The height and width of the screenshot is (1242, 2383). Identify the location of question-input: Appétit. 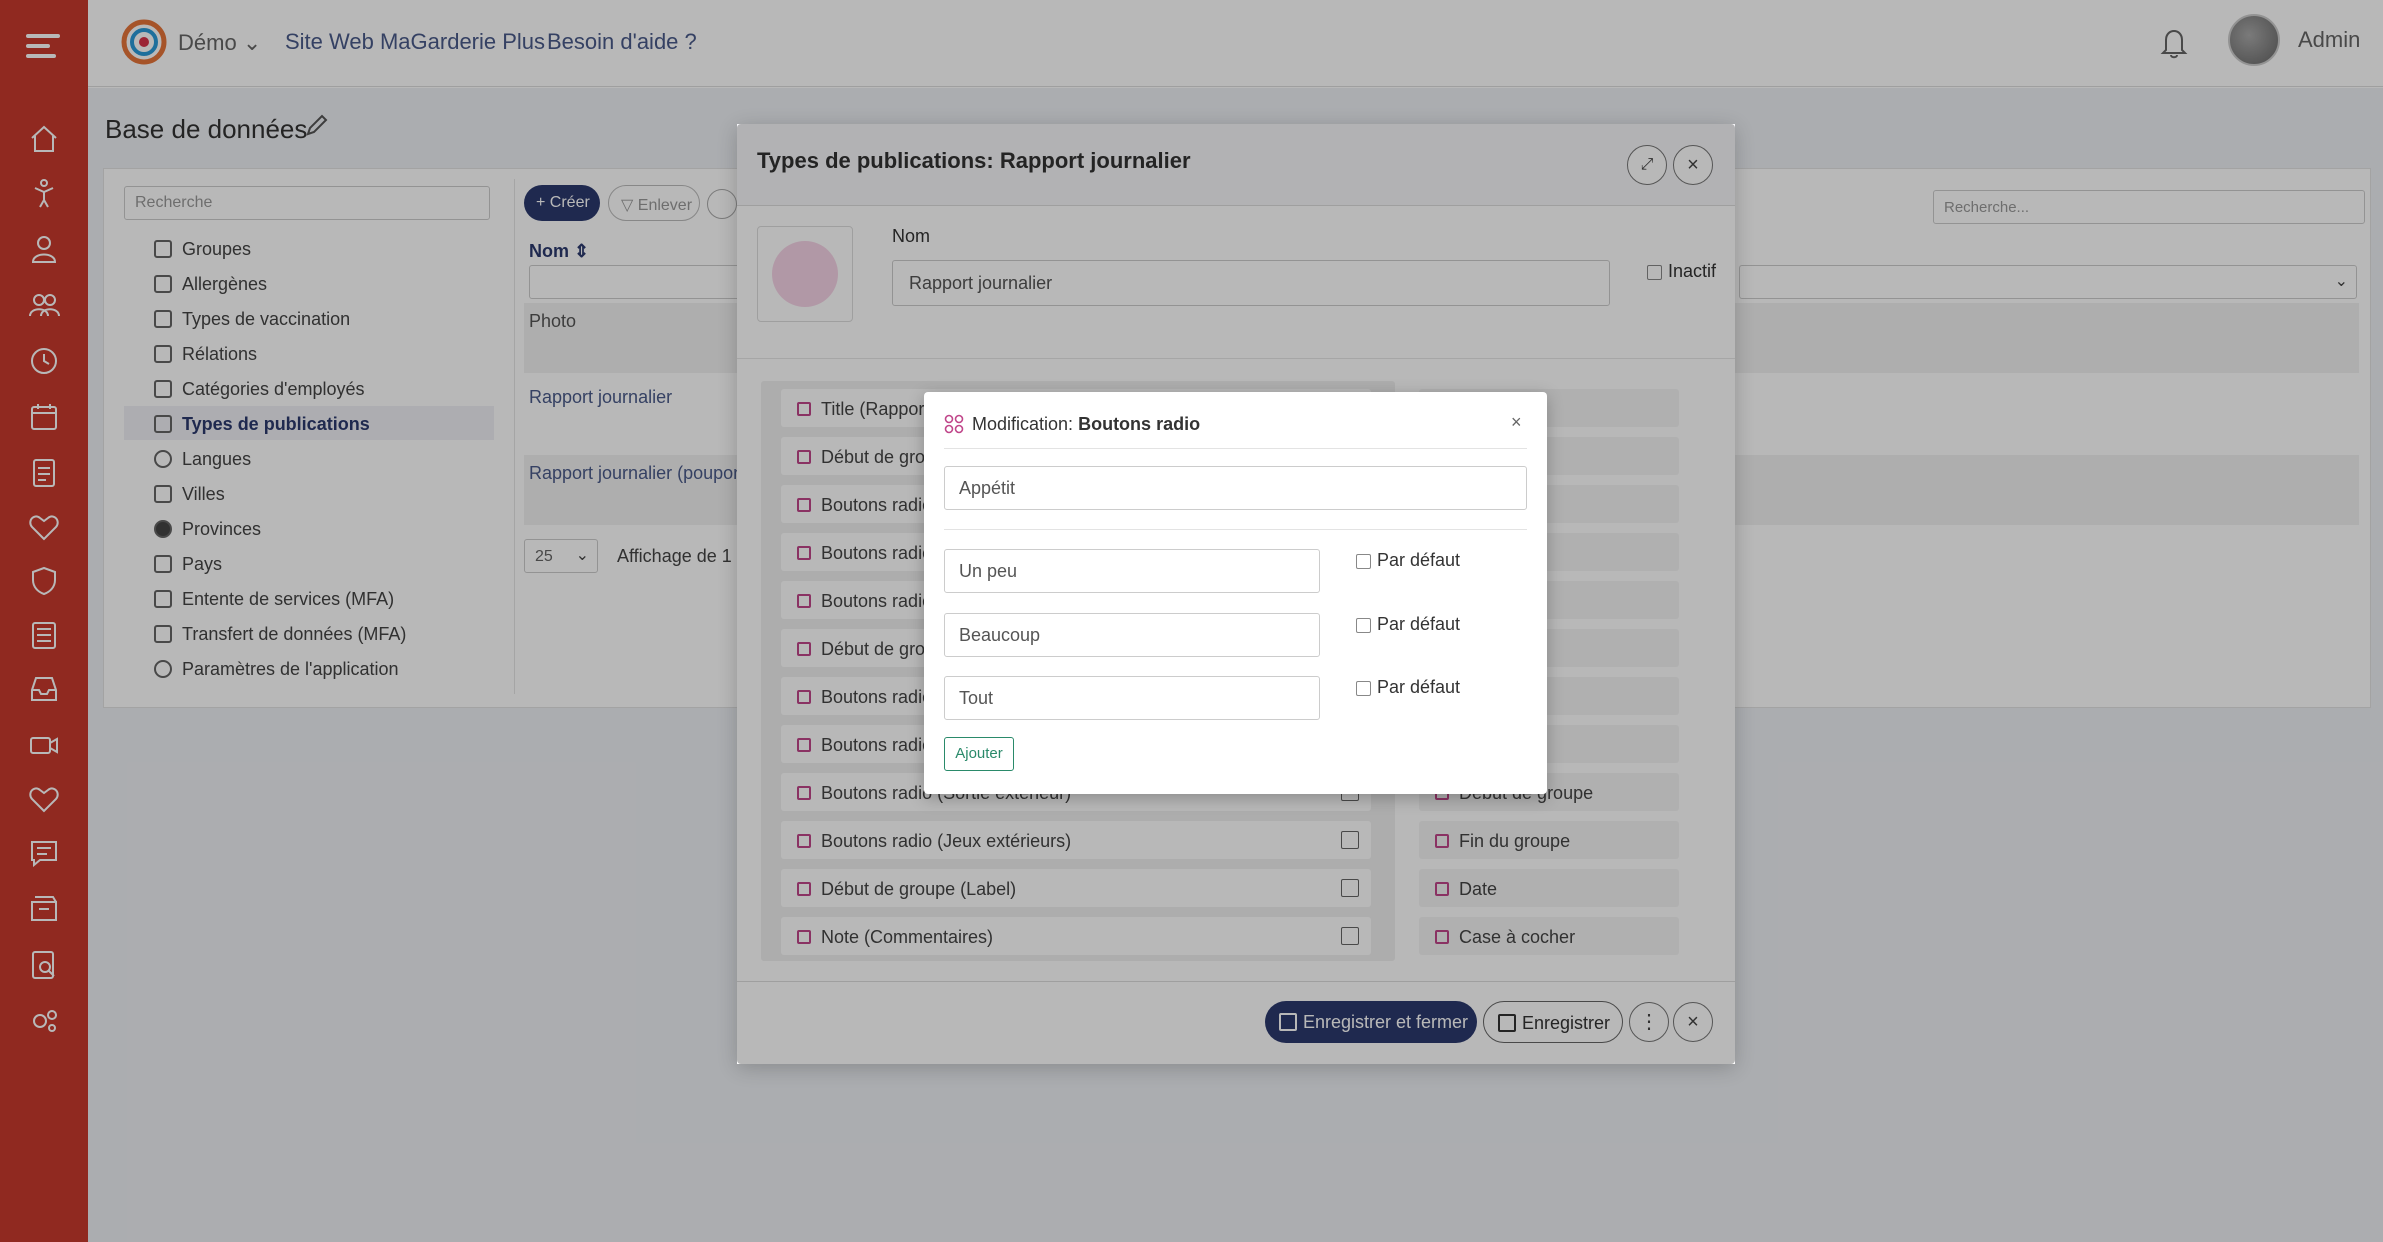
(1235, 488).